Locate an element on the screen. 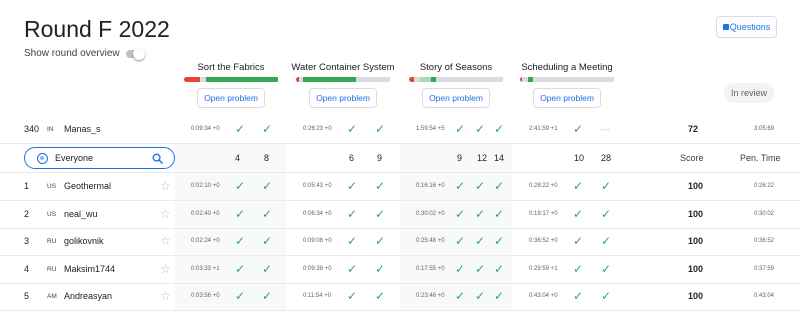  participant-name: Geothermal is located at coordinates (87, 186).